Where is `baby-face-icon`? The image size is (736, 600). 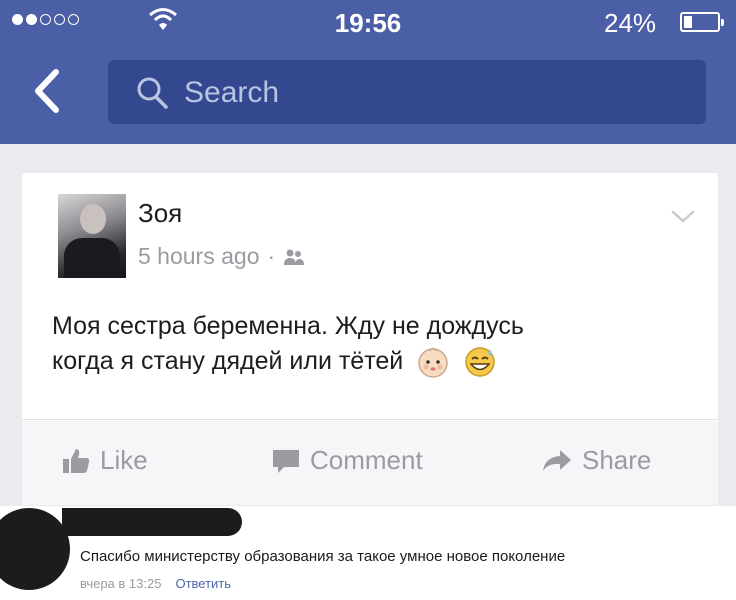 baby-face-icon is located at coordinates (433, 363).